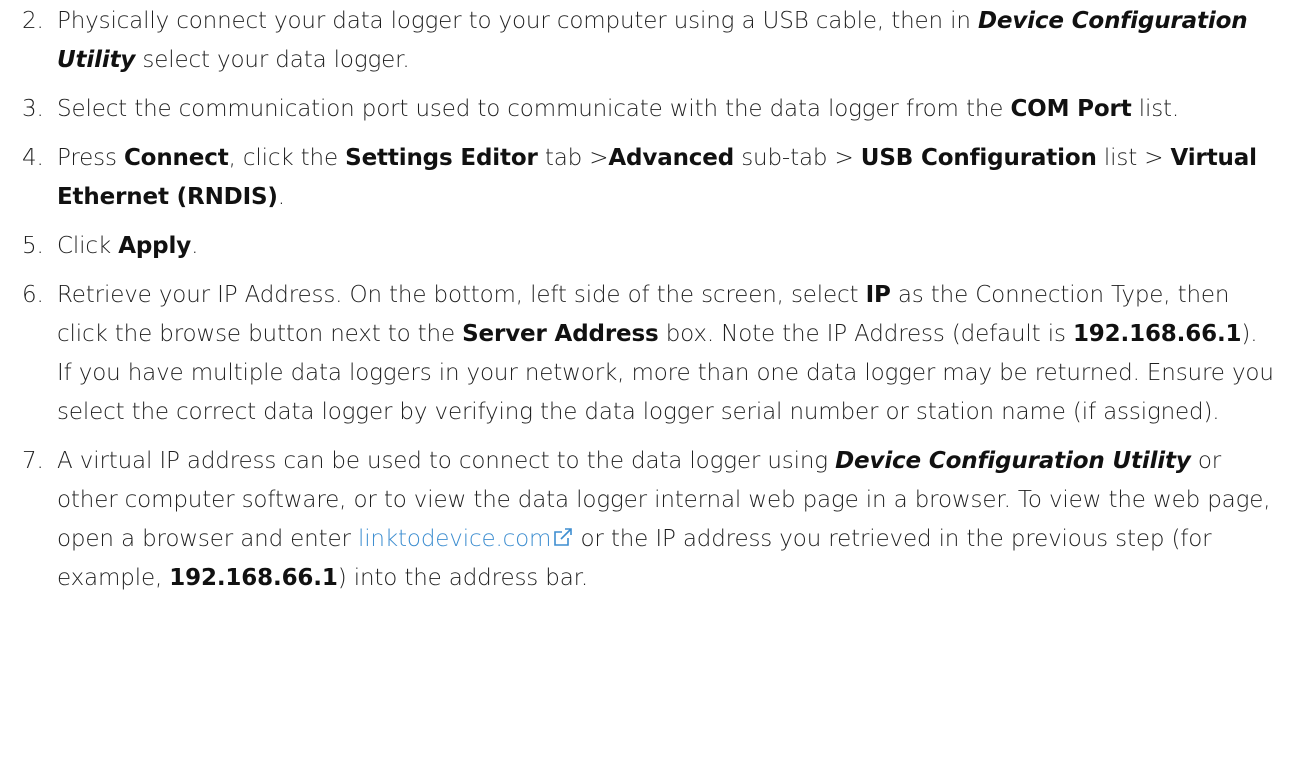  I want to click on bold-term: USB Configuration, so click(978, 158).